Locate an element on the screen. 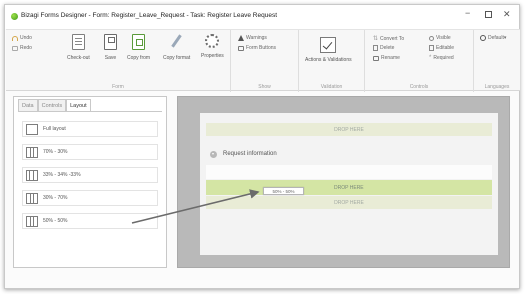 This screenshot has height=294, width=526. save-icon is located at coordinates (110, 42).